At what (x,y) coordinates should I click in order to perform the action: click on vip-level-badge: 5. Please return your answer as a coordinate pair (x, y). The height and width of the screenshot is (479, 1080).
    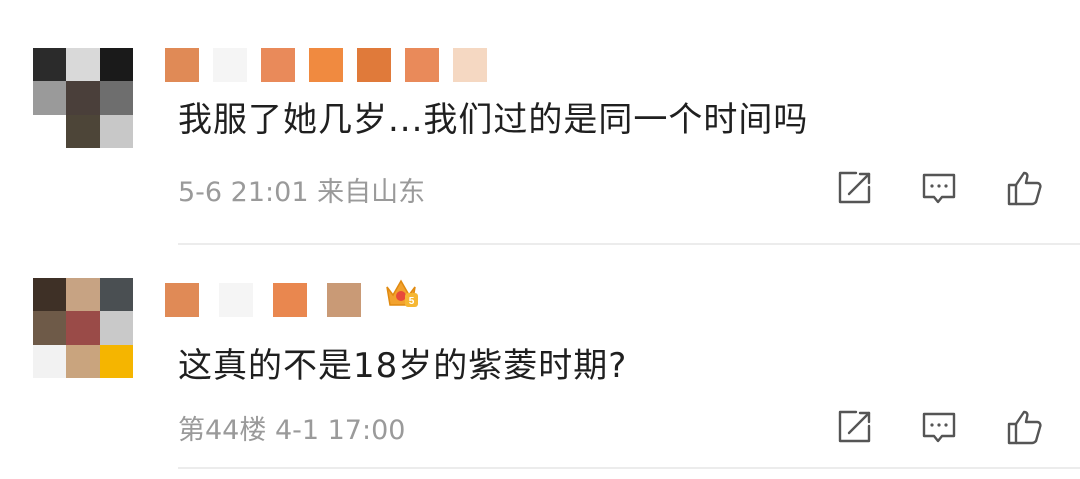
    Looking at the image, I should click on (412, 301).